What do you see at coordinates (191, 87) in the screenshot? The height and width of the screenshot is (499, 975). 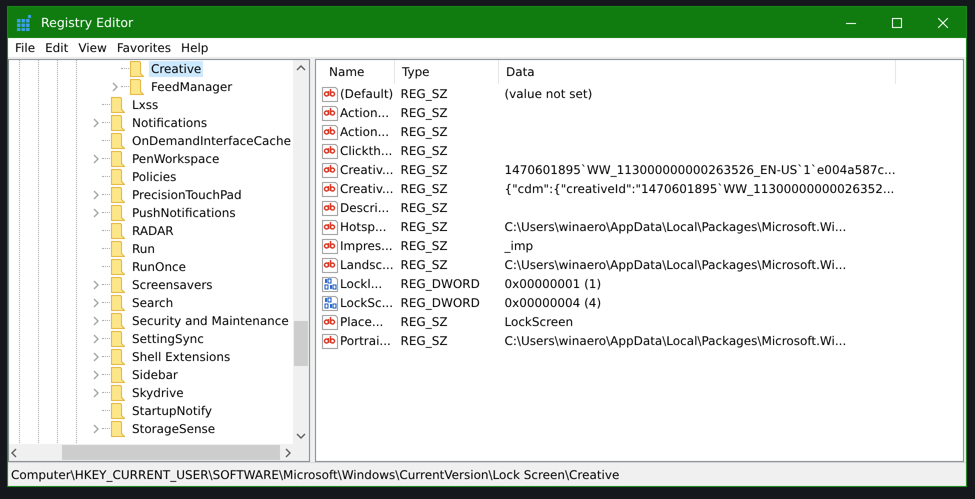 I see `tree-item: FeedManager` at bounding box center [191, 87].